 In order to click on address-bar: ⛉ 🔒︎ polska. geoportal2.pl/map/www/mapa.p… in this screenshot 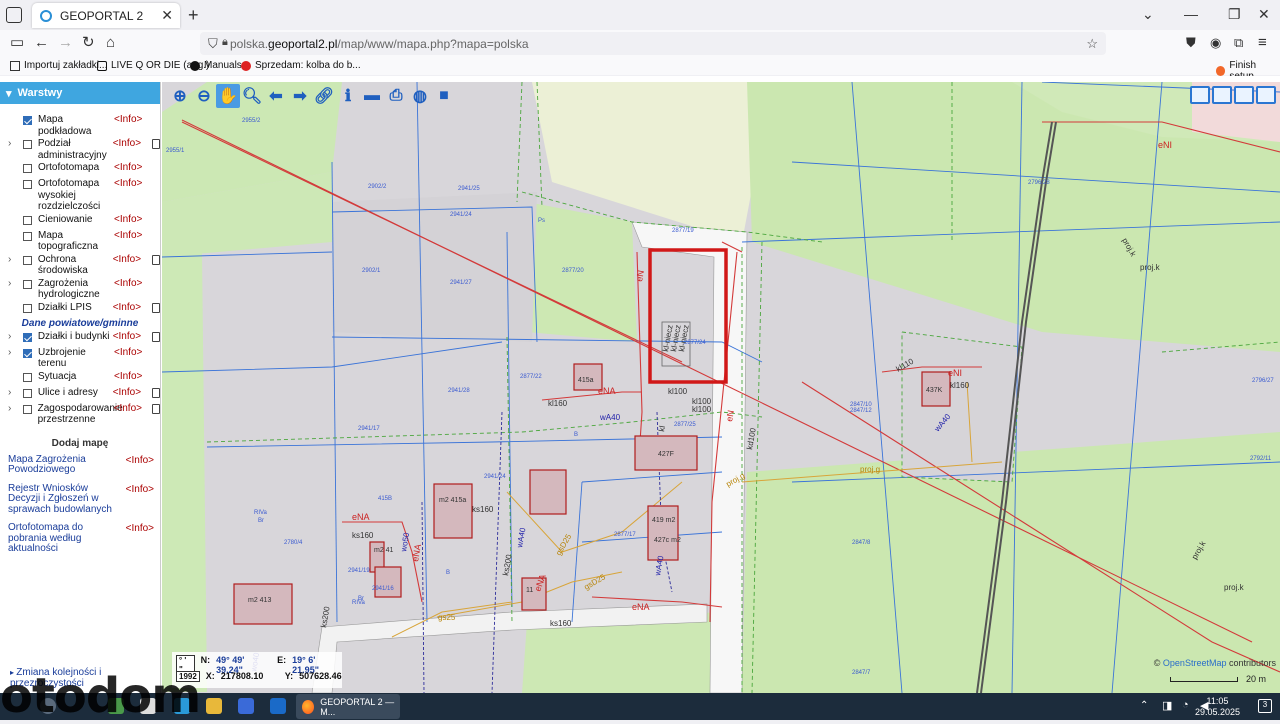, I will do `click(653, 43)`.